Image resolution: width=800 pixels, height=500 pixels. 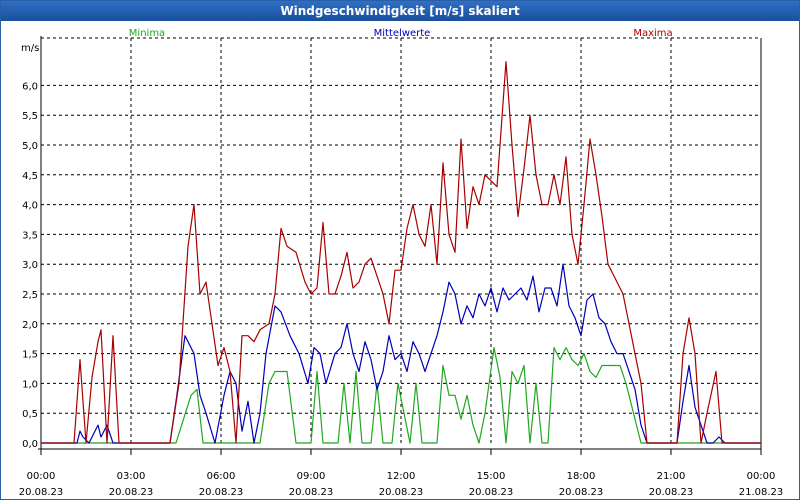 I want to click on x-tick-time: 21:00, so click(x=671, y=476).